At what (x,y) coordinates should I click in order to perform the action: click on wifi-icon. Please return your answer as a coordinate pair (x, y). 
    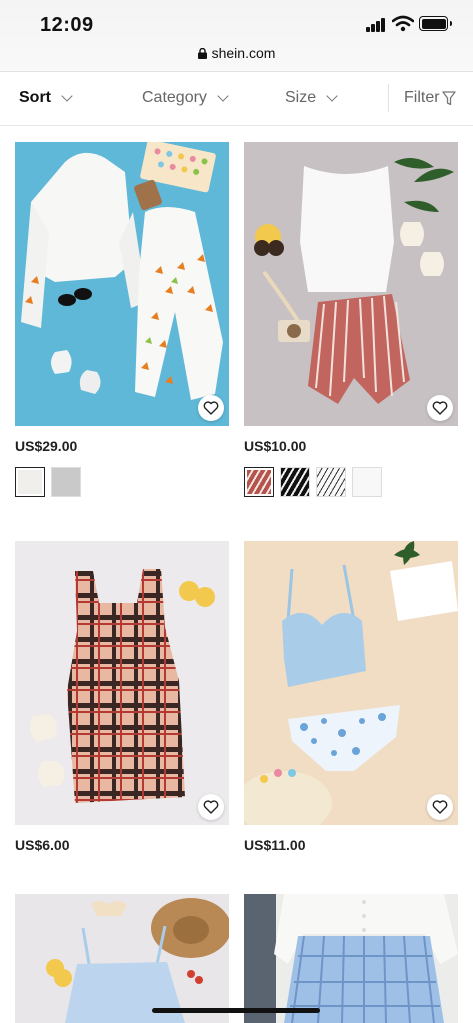
    Looking at the image, I should click on (403, 23).